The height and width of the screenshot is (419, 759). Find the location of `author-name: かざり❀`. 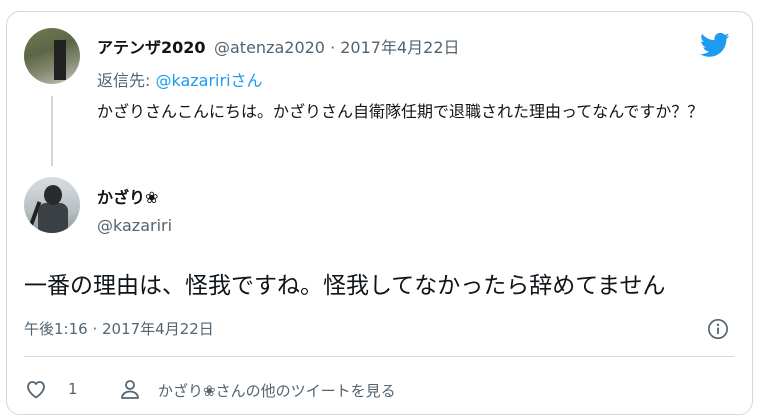

author-name: かざり❀ is located at coordinates (127, 196).